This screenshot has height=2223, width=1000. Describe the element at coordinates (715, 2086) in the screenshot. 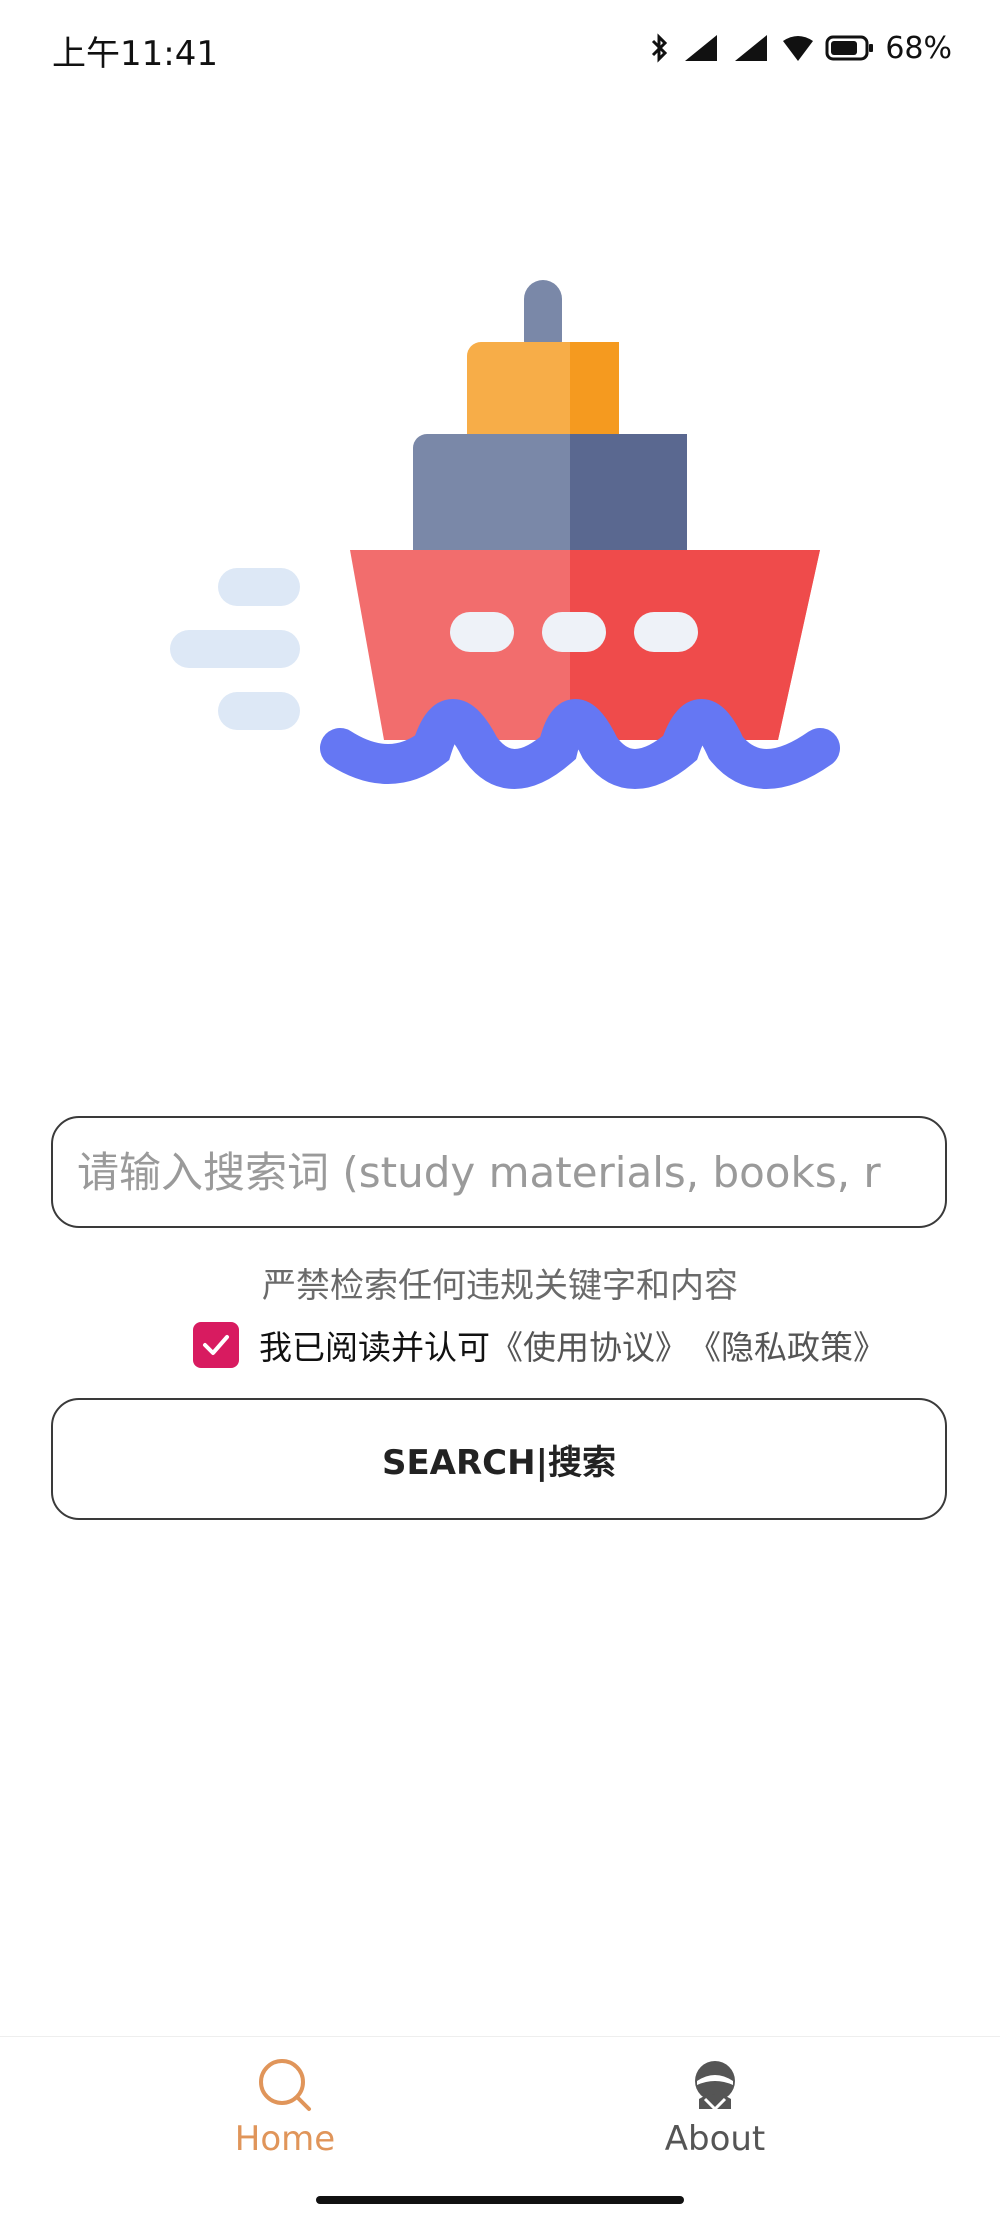

I see `captain-icon` at that location.